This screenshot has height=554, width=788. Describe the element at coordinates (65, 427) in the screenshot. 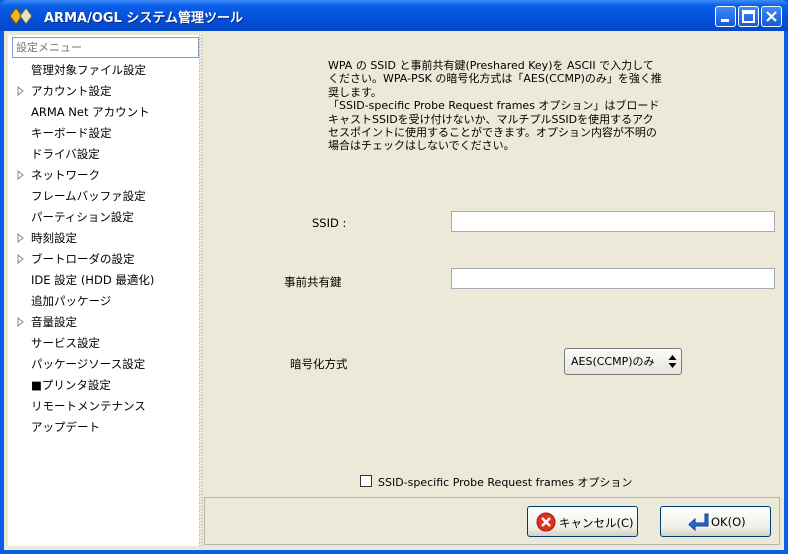

I see `sidebar-item-label: アップデート` at that location.